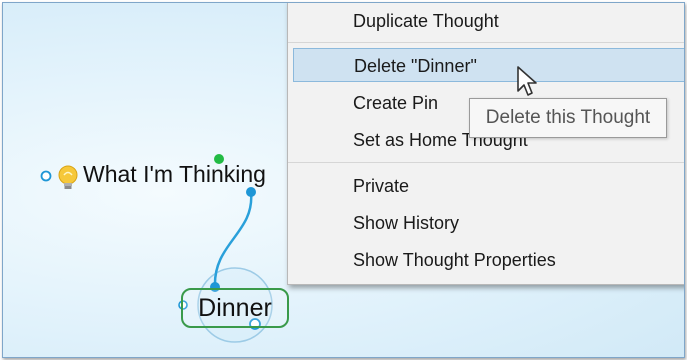  Describe the element at coordinates (486, 186) in the screenshot. I see `menu-item-private: Private` at that location.